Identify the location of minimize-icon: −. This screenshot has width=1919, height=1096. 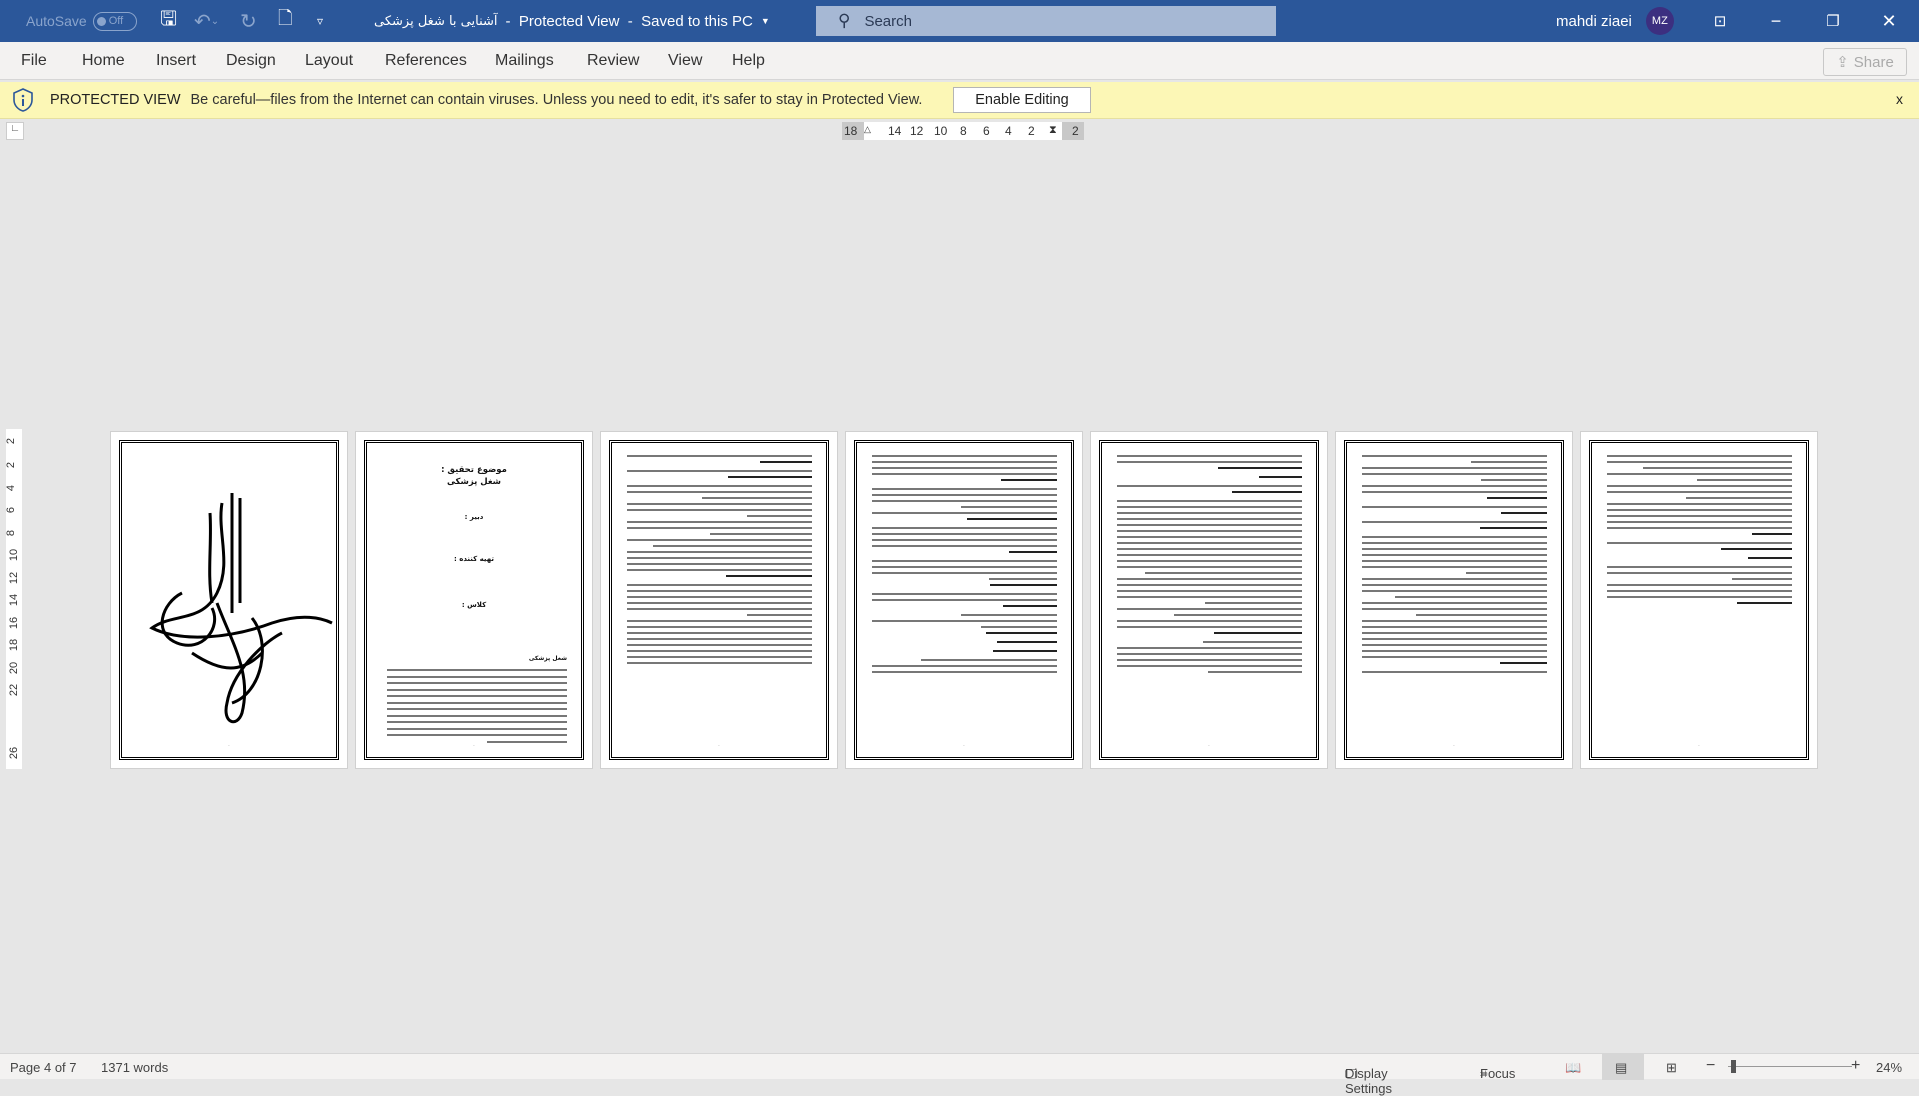
(1776, 21).